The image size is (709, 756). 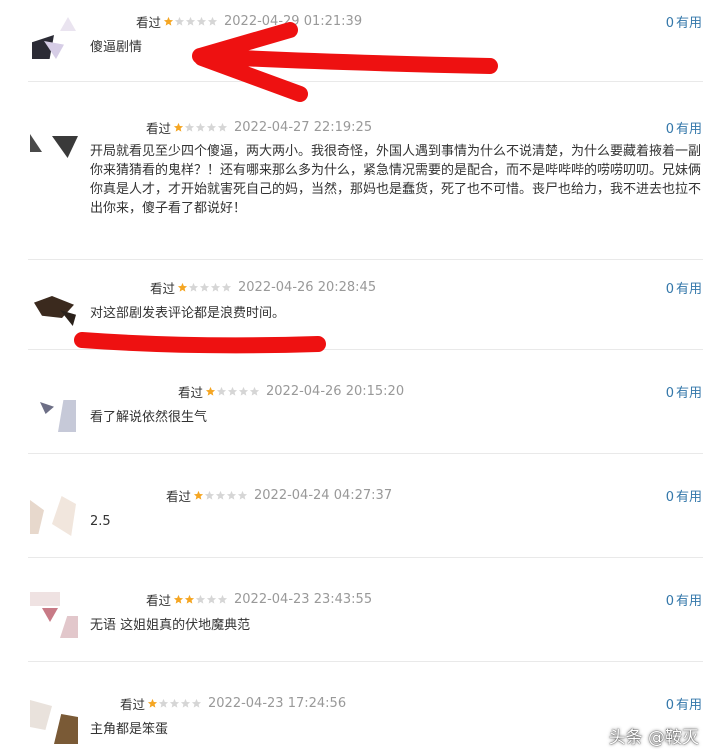 I want to click on review-time: 2022-04-23 17:24:56, so click(x=277, y=703).